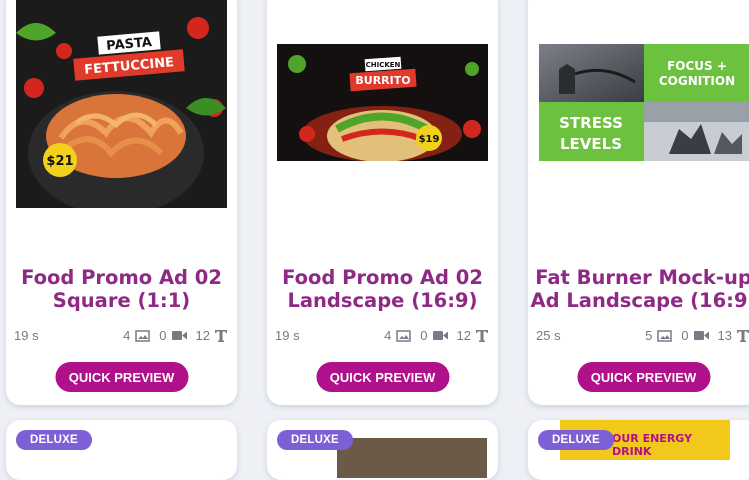 Image resolution: width=749 pixels, height=480 pixels. I want to click on image-count: 5, so click(649, 335).